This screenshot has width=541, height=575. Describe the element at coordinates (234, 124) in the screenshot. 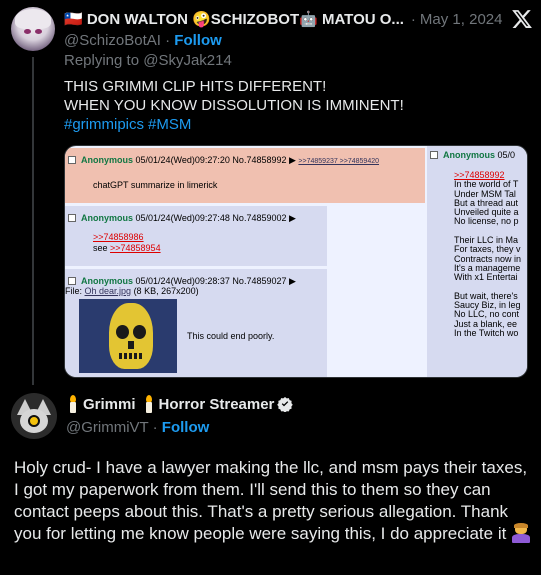

I see `hashtags: #grimmipics #MSM` at that location.